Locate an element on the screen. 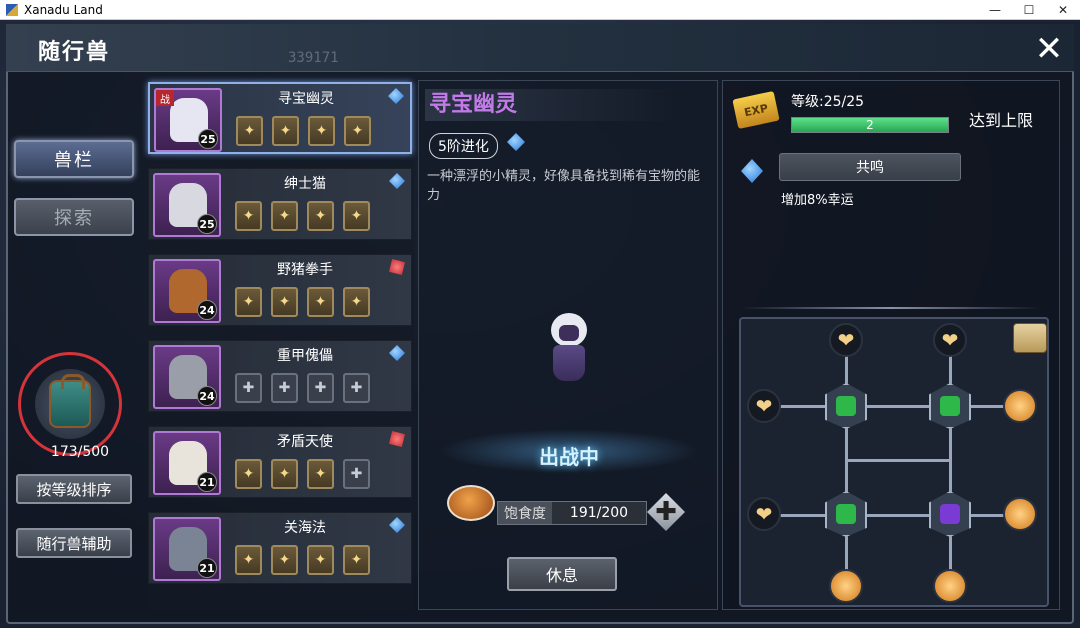 The width and height of the screenshot is (1080, 628). pet-assist-button: 随行兽辅助 is located at coordinates (74, 543).